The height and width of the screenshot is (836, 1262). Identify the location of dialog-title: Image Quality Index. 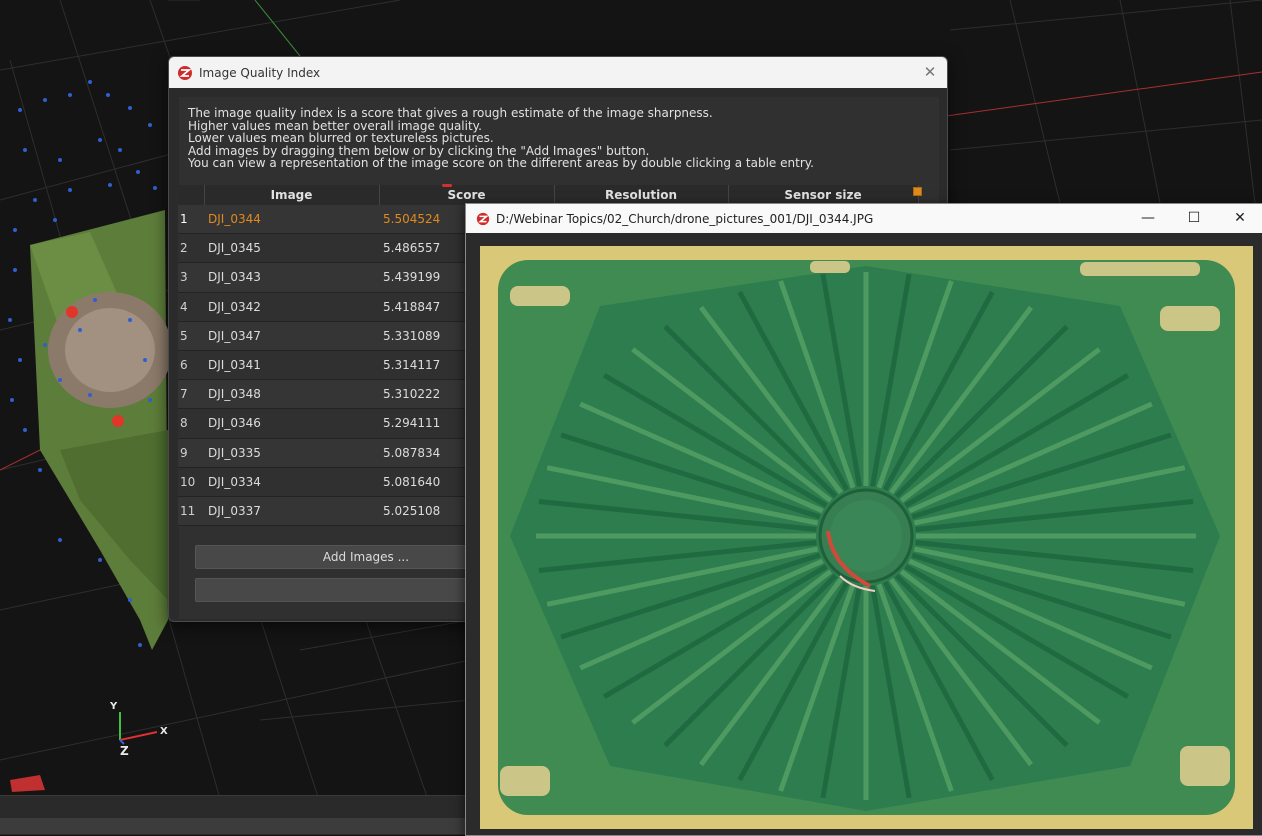
(260, 72).